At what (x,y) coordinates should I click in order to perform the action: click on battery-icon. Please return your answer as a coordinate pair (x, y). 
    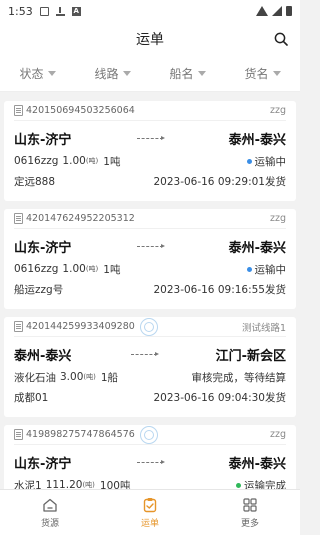
    Looking at the image, I should click on (289, 11).